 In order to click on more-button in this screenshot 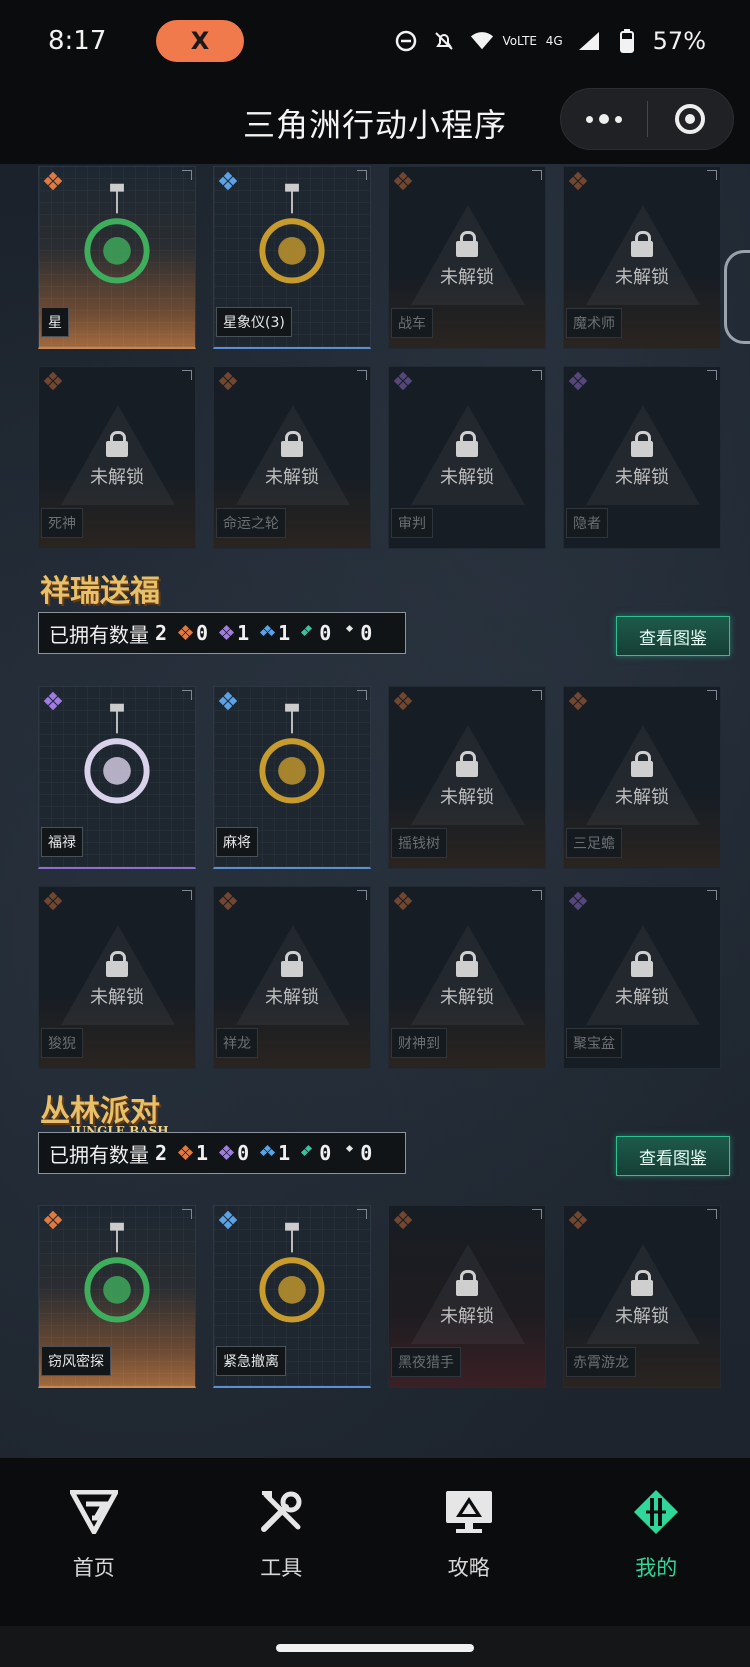, I will do `click(604, 119)`.